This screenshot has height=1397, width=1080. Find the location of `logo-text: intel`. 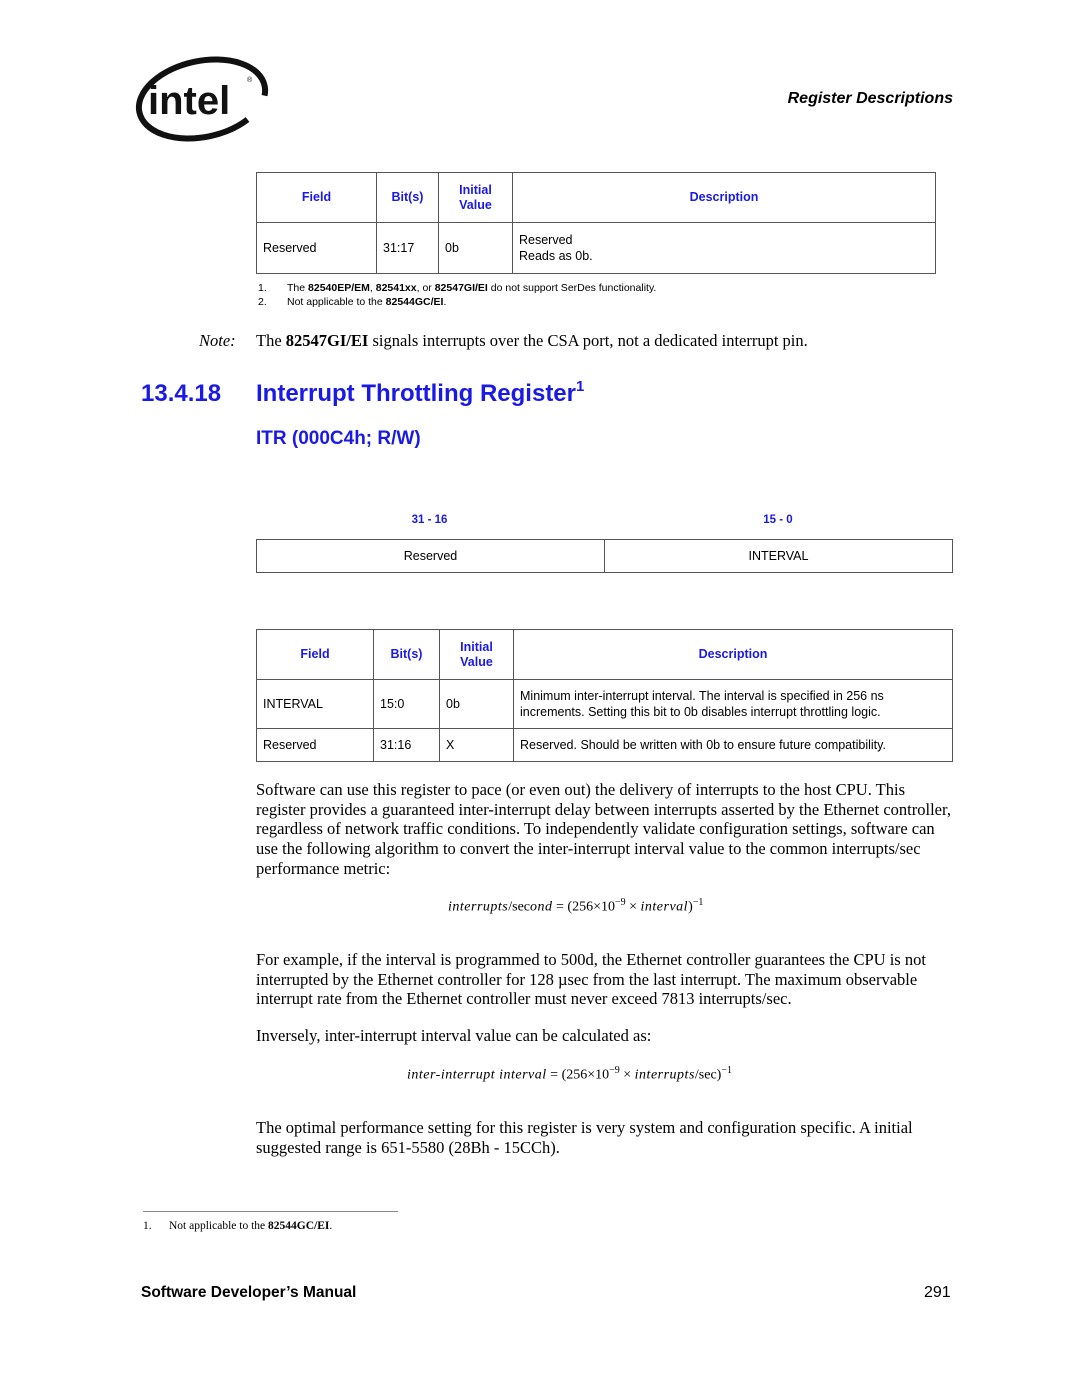

logo-text: intel is located at coordinates (189, 101).